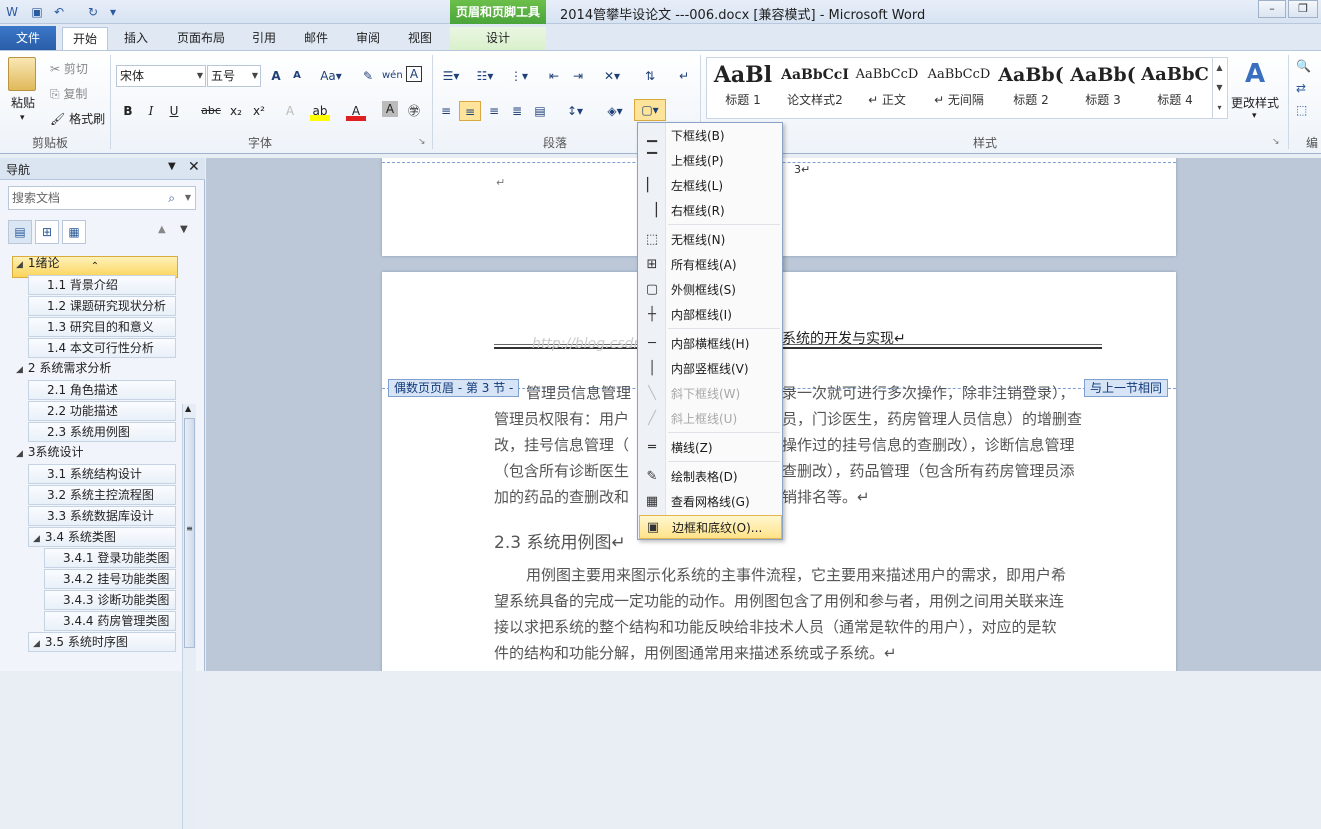 The height and width of the screenshot is (829, 1321). What do you see at coordinates (22, 74) in the screenshot?
I see `paste-icon` at bounding box center [22, 74].